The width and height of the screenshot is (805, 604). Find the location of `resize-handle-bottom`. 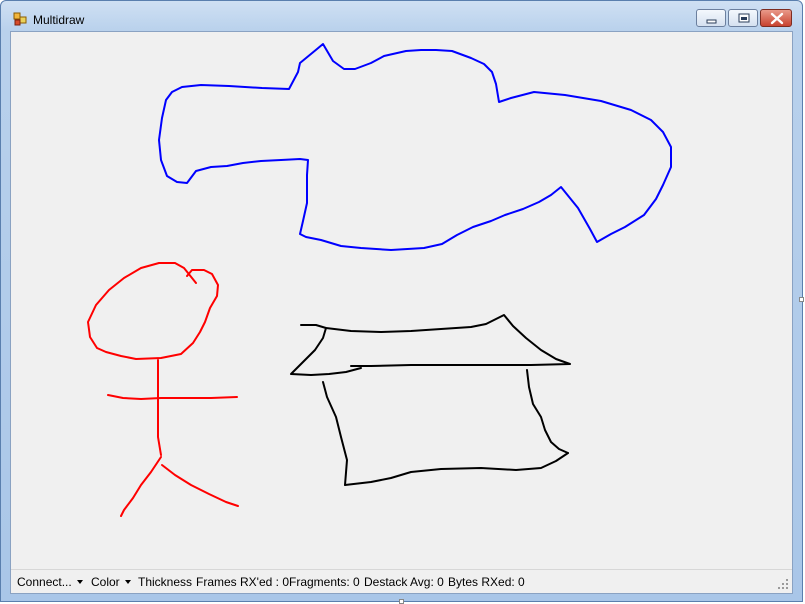

resize-handle-bottom is located at coordinates (401, 601).